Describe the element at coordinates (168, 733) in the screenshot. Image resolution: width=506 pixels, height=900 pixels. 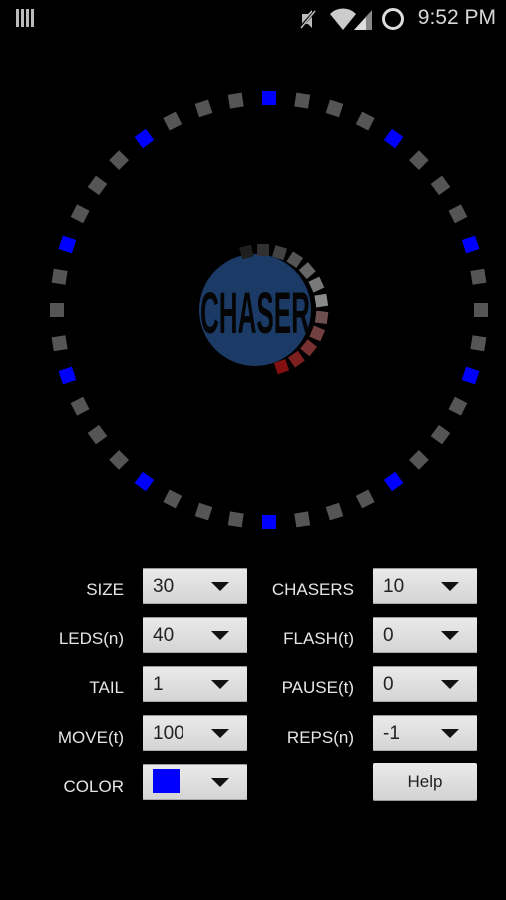
I see `move-value: 100` at that location.